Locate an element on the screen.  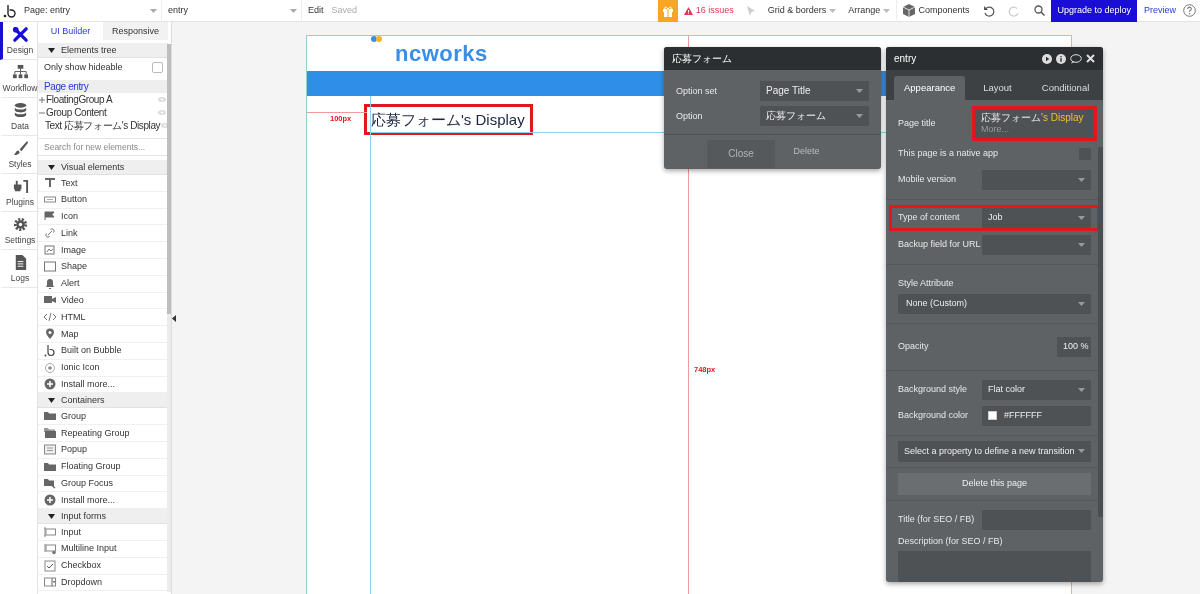
multiline-input-icon is located at coordinates (50, 548).